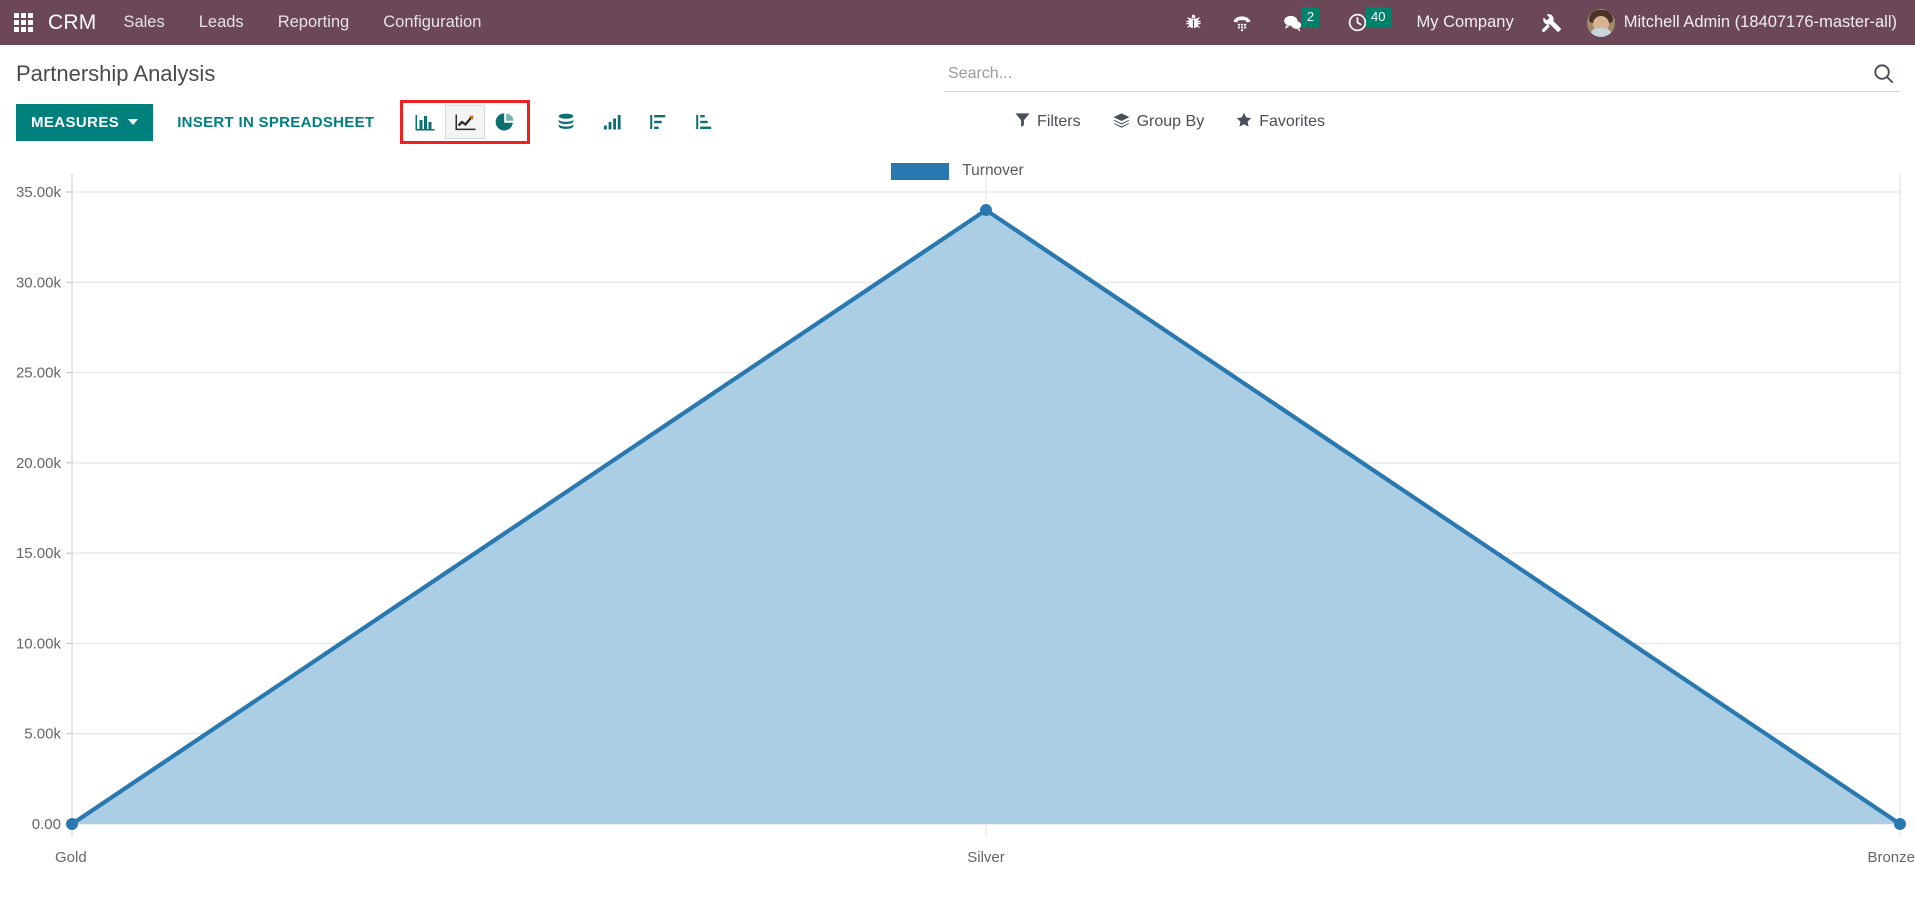  What do you see at coordinates (221, 22) in the screenshot?
I see `nav-item-leads: Leads` at bounding box center [221, 22].